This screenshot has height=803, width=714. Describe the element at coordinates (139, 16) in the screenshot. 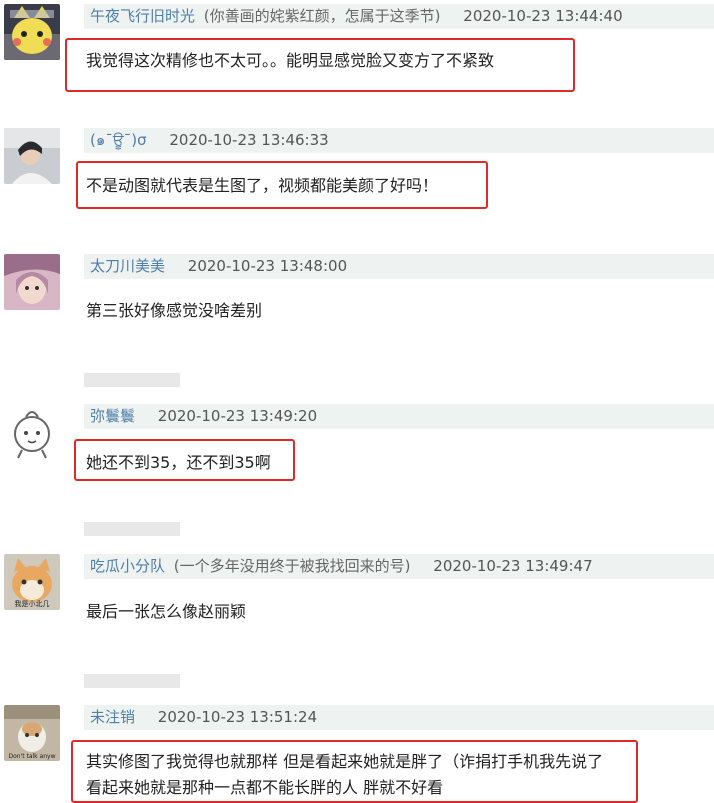

I see `username-link: 午夜飞行旧时光` at that location.